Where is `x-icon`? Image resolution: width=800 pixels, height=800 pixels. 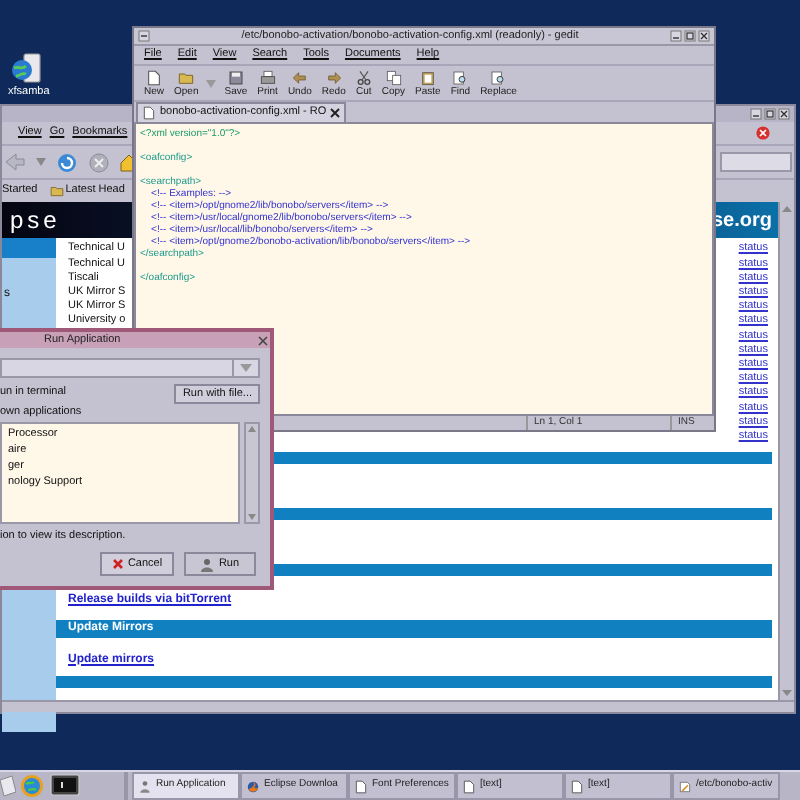 x-icon is located at coordinates (117, 564).